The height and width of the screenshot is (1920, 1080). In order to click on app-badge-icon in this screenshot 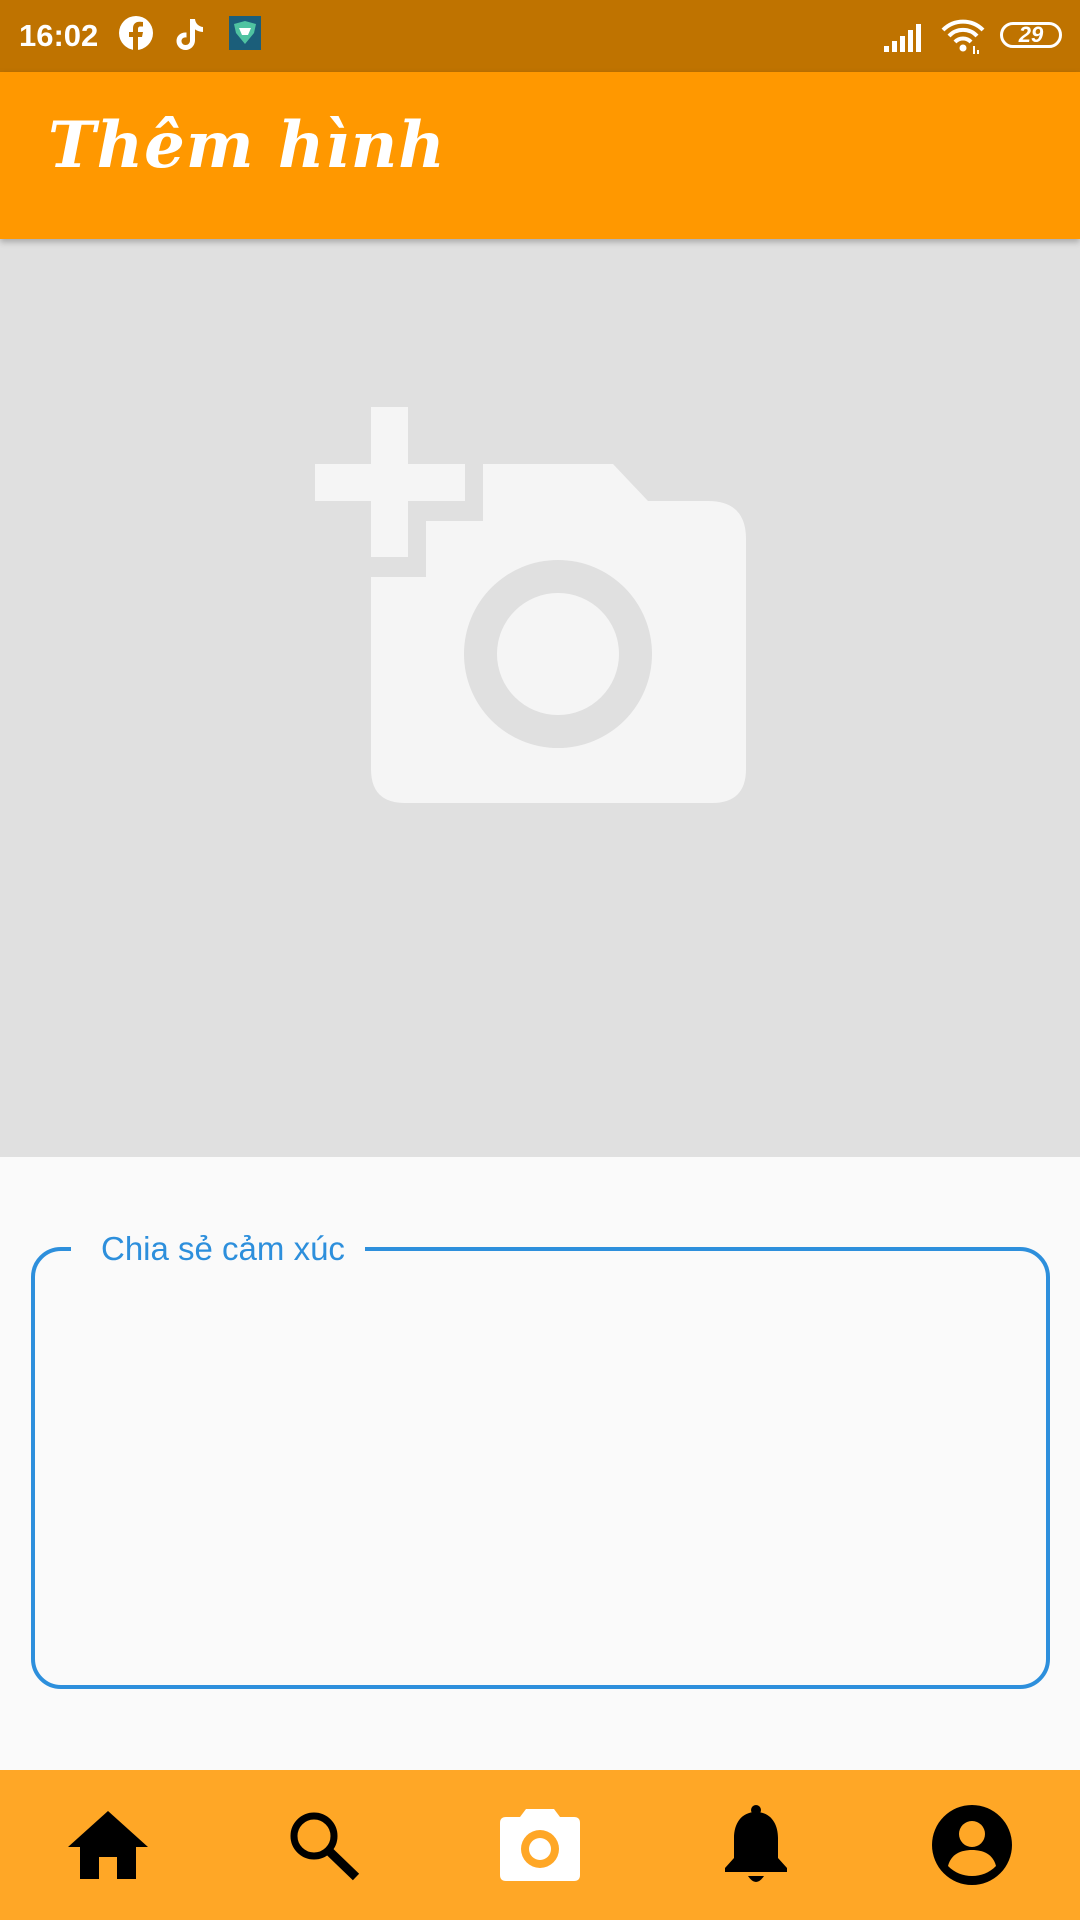, I will do `click(245, 33)`.